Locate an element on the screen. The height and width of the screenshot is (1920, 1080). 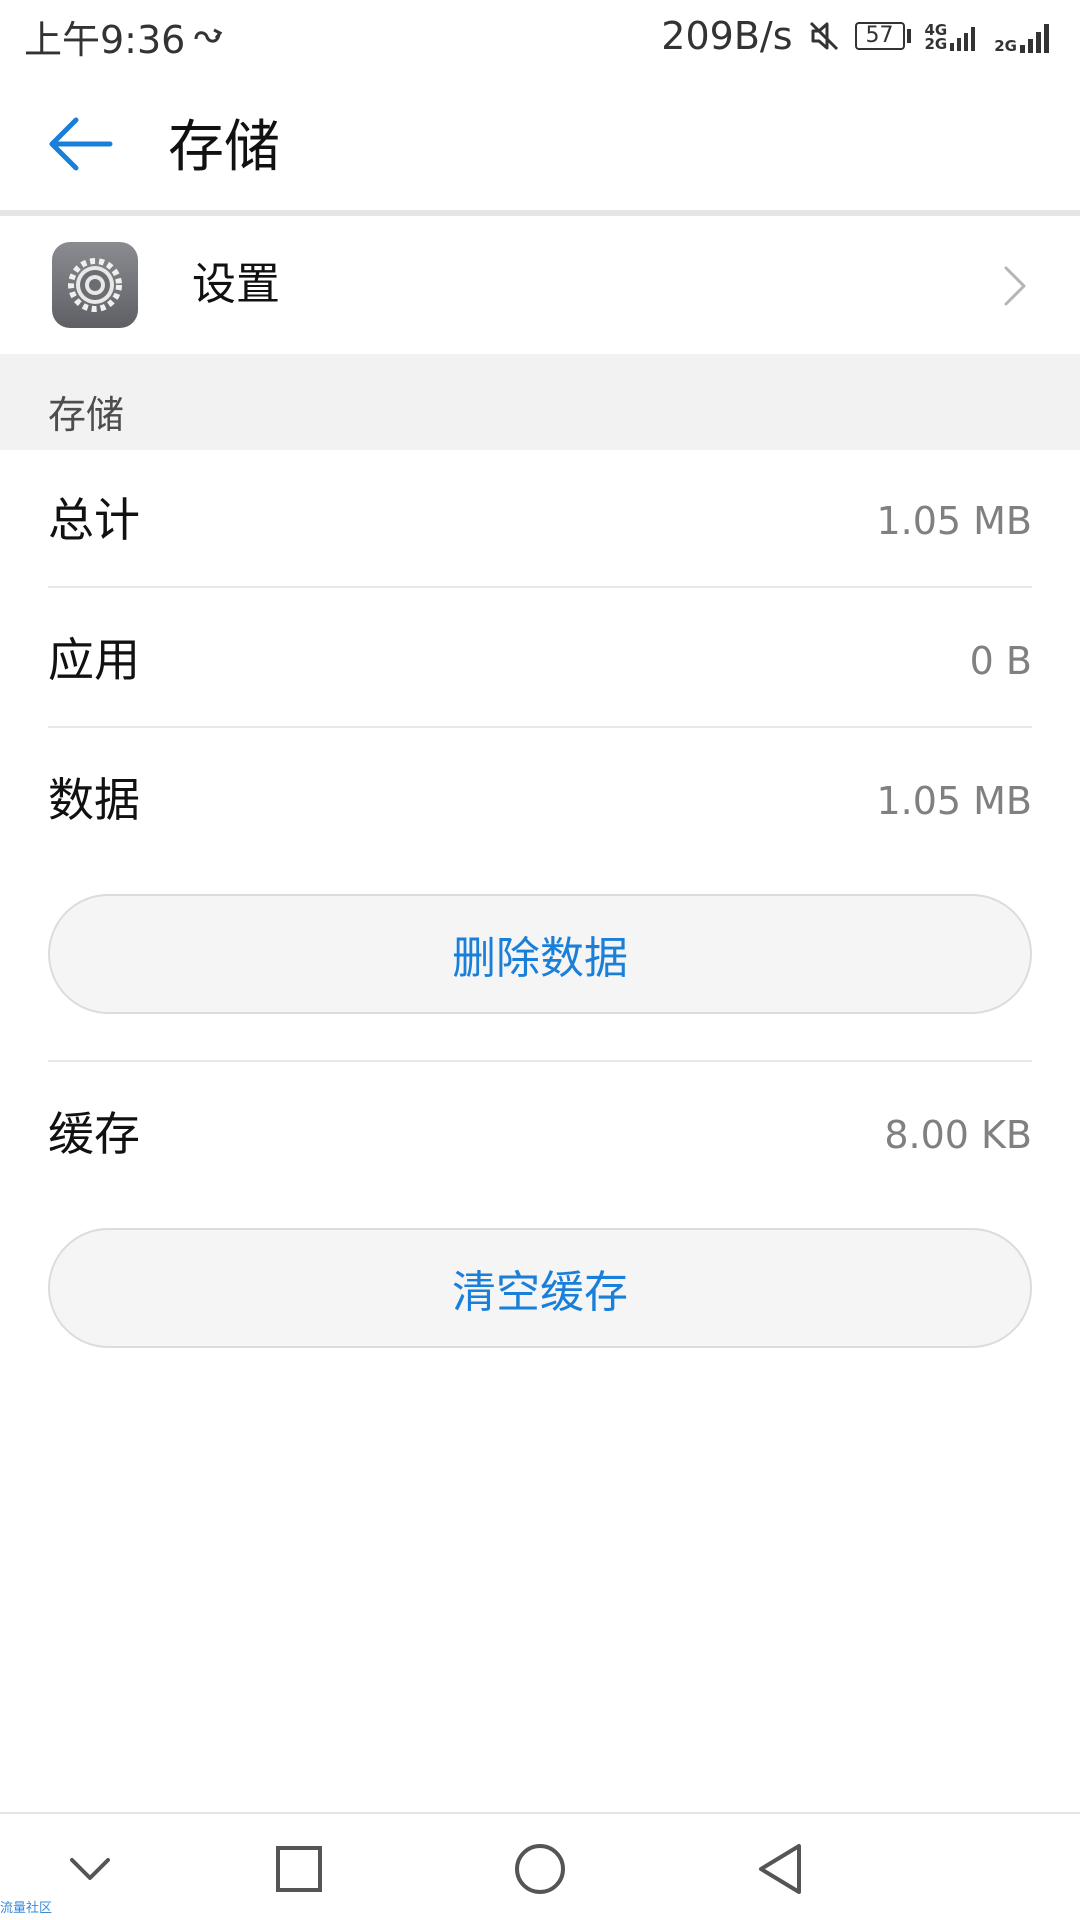
total-value: 1.05 MB is located at coordinates (954, 521).